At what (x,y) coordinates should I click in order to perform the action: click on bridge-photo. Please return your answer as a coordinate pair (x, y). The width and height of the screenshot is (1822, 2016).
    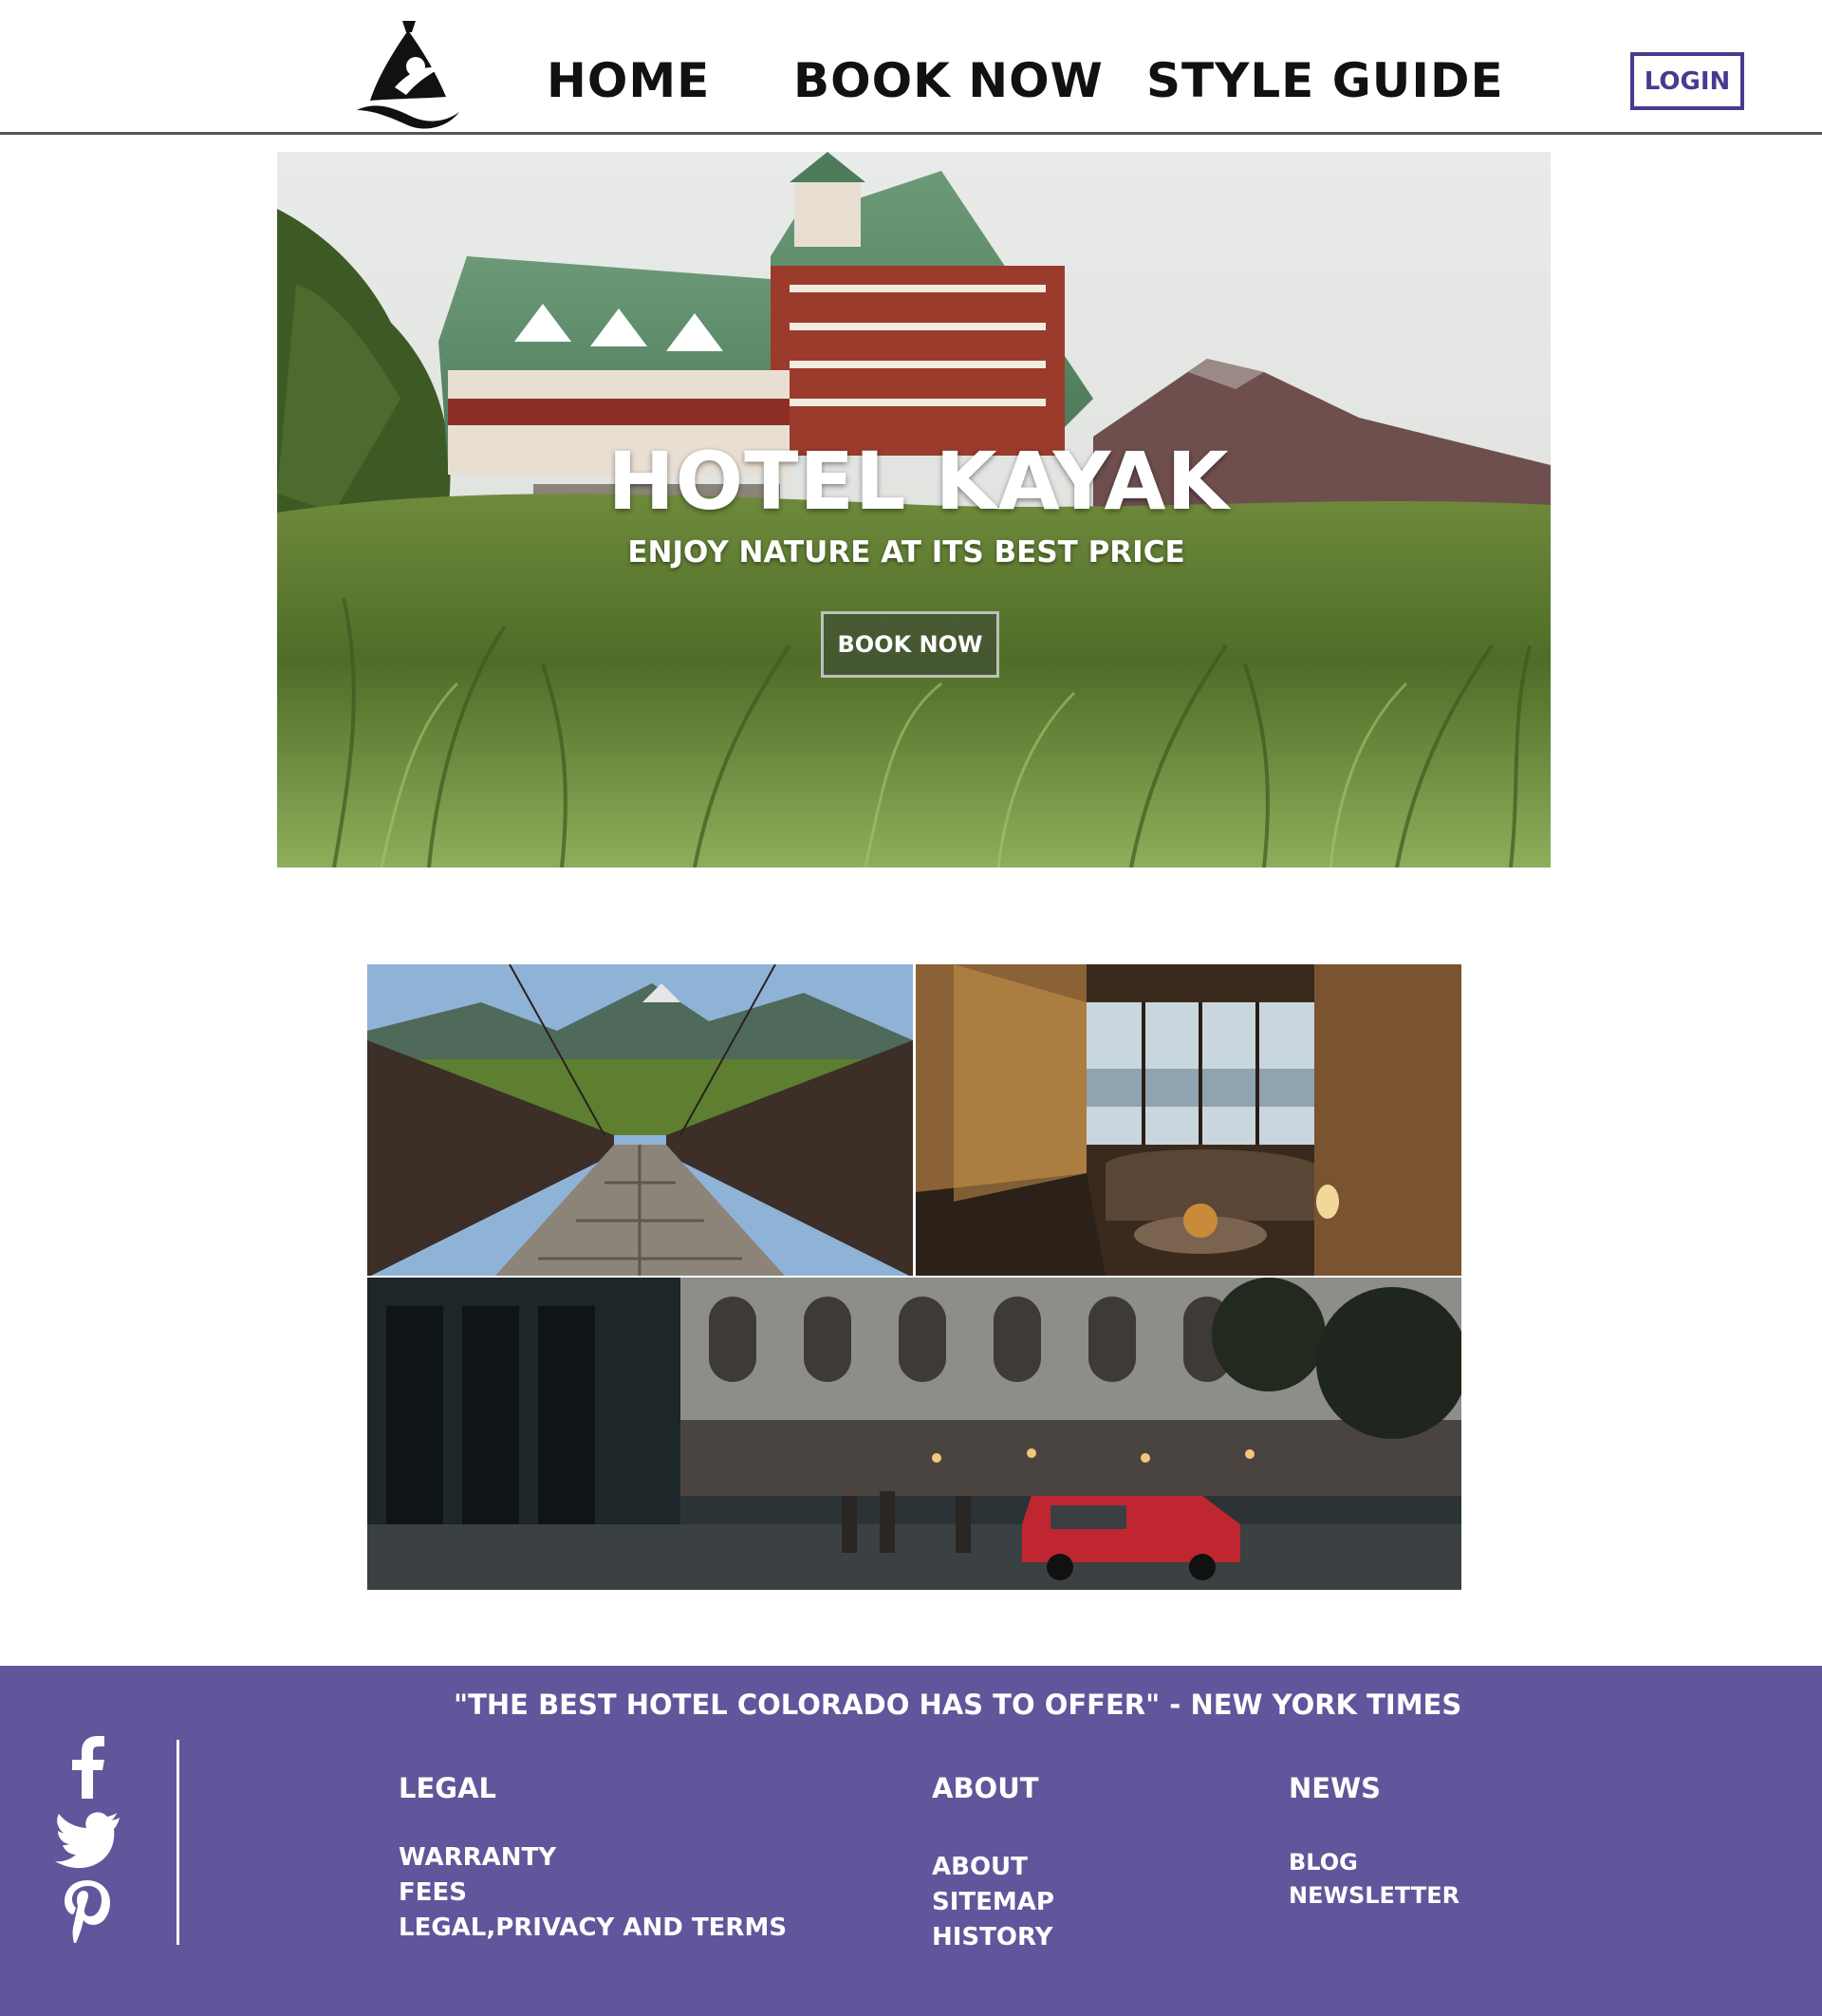
    Looking at the image, I should click on (640, 1120).